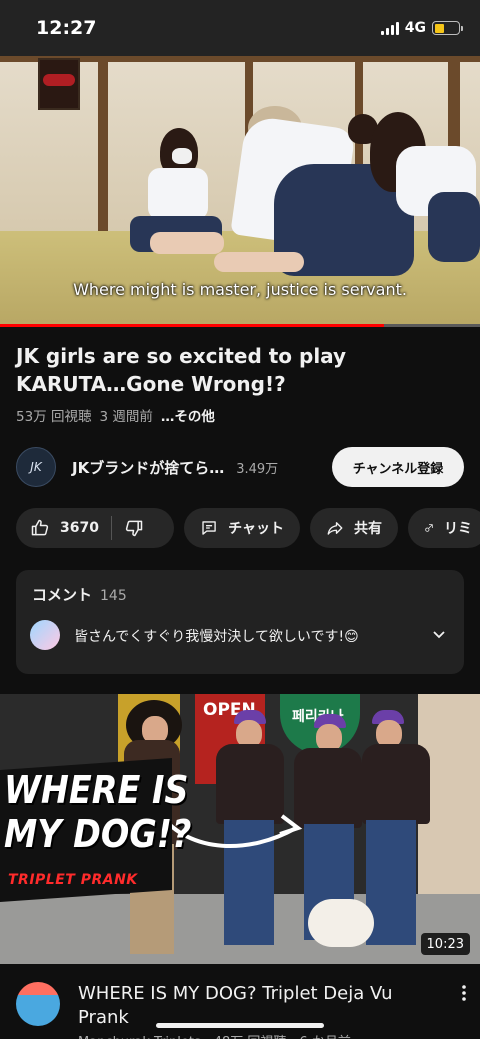  Describe the element at coordinates (429, 528) in the screenshot. I see `remix-icon` at that location.